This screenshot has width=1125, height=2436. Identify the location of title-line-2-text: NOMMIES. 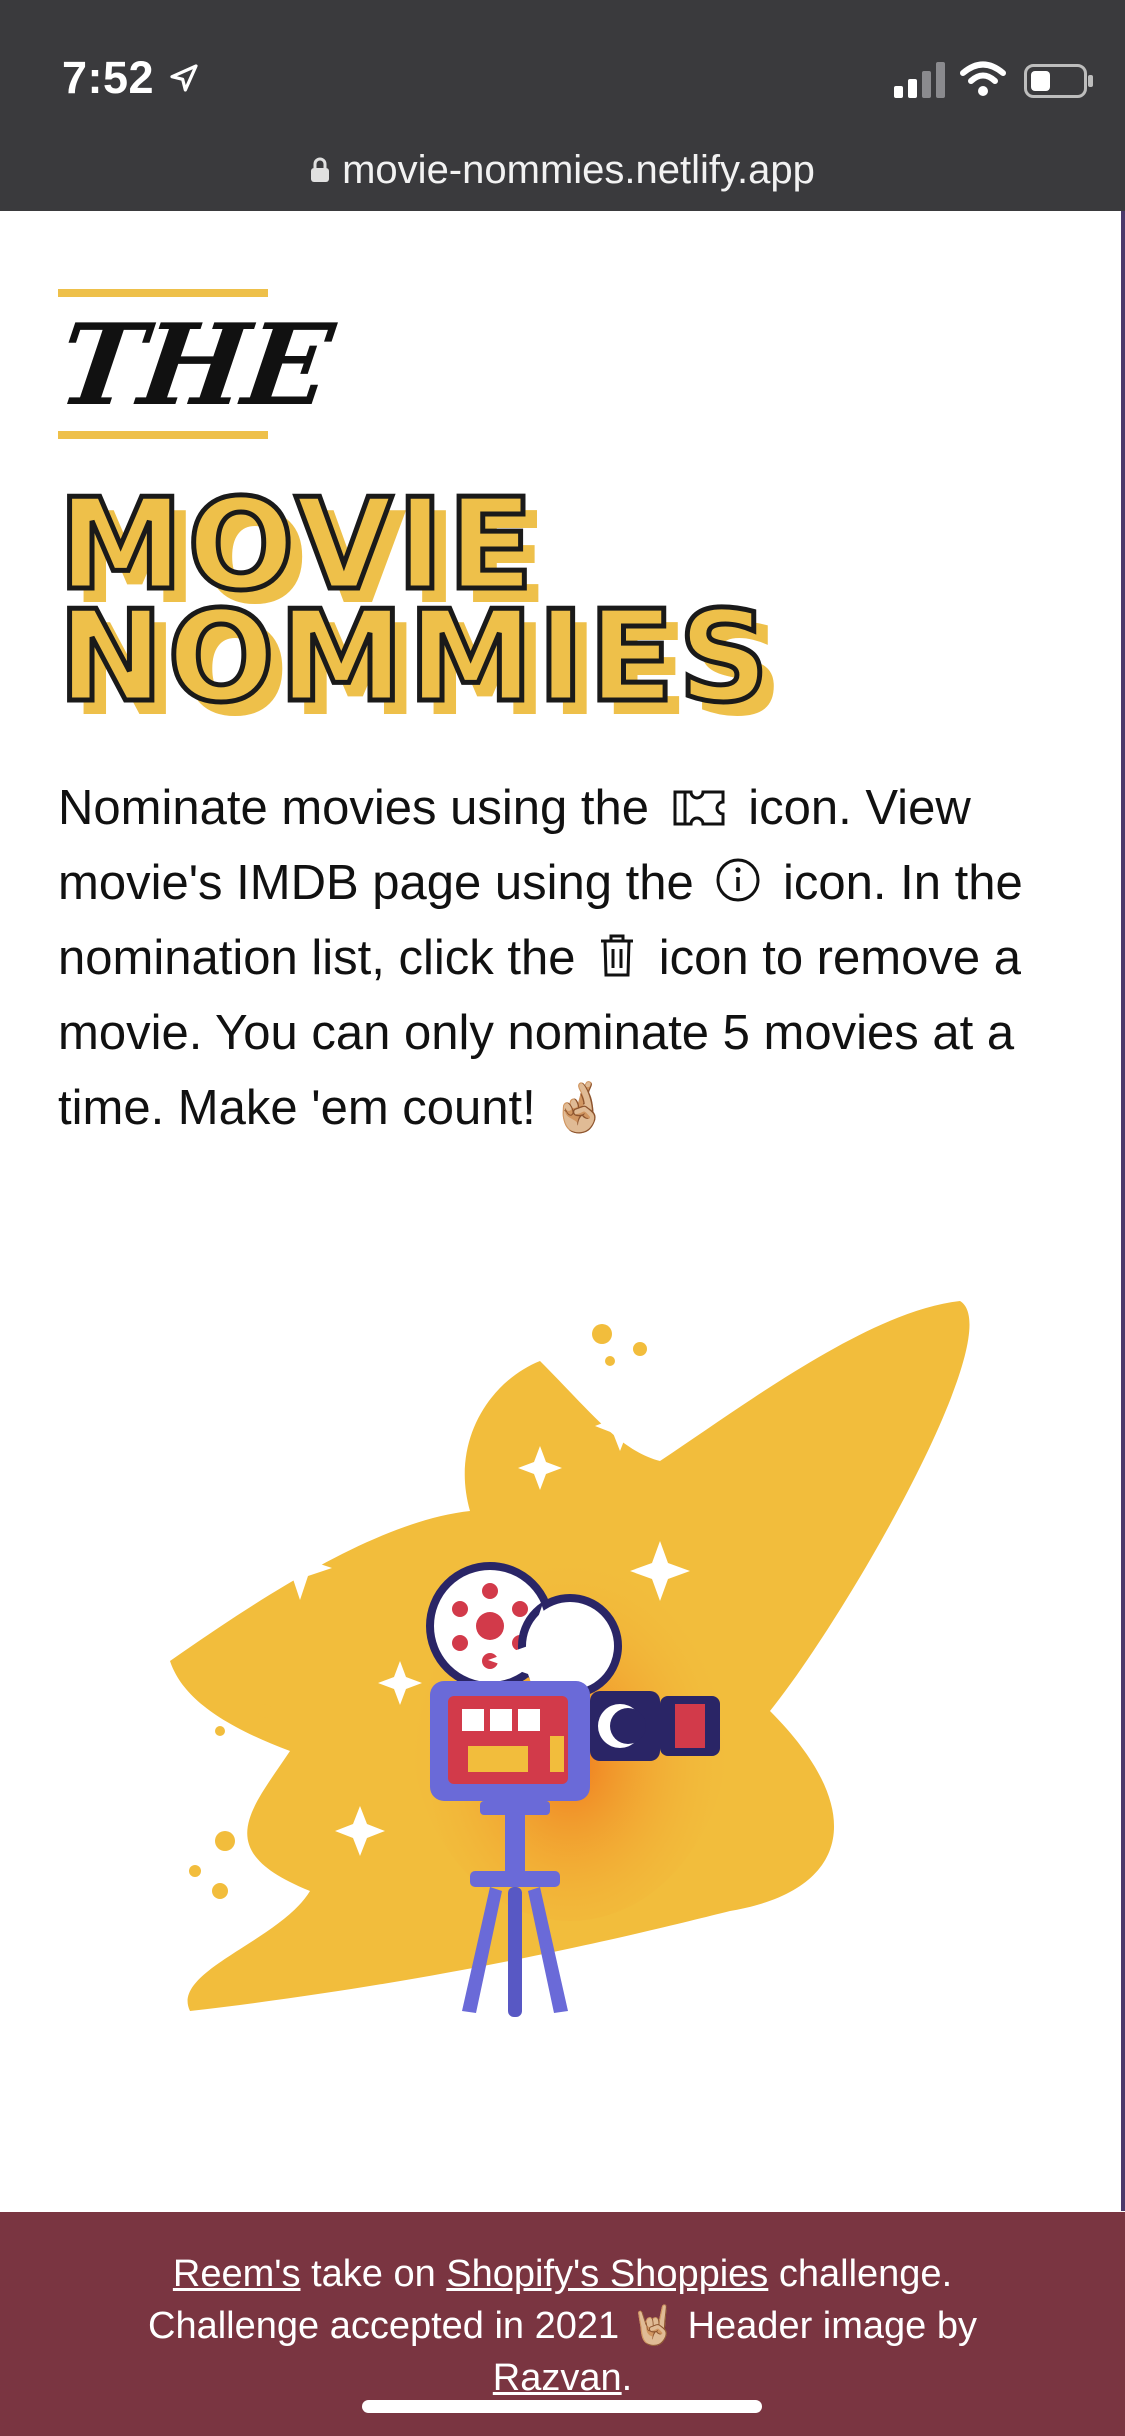
(414, 656).